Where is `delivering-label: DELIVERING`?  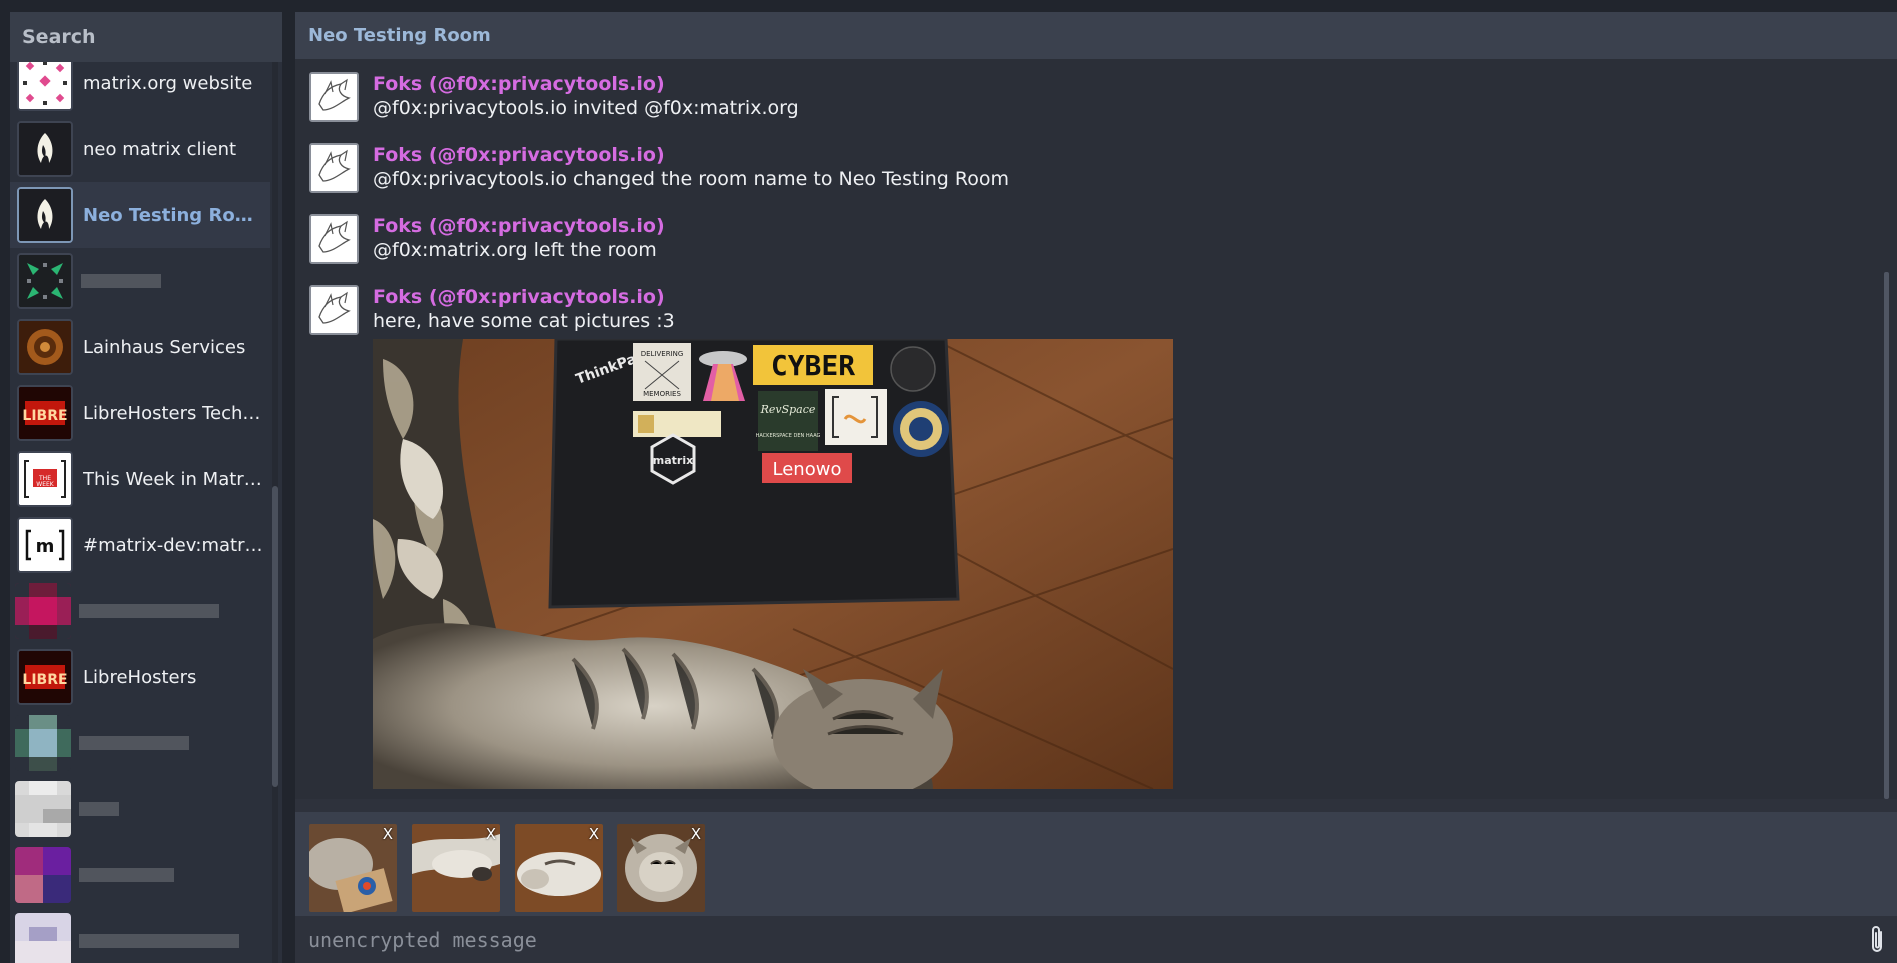
delivering-label: DELIVERING is located at coordinates (662, 354).